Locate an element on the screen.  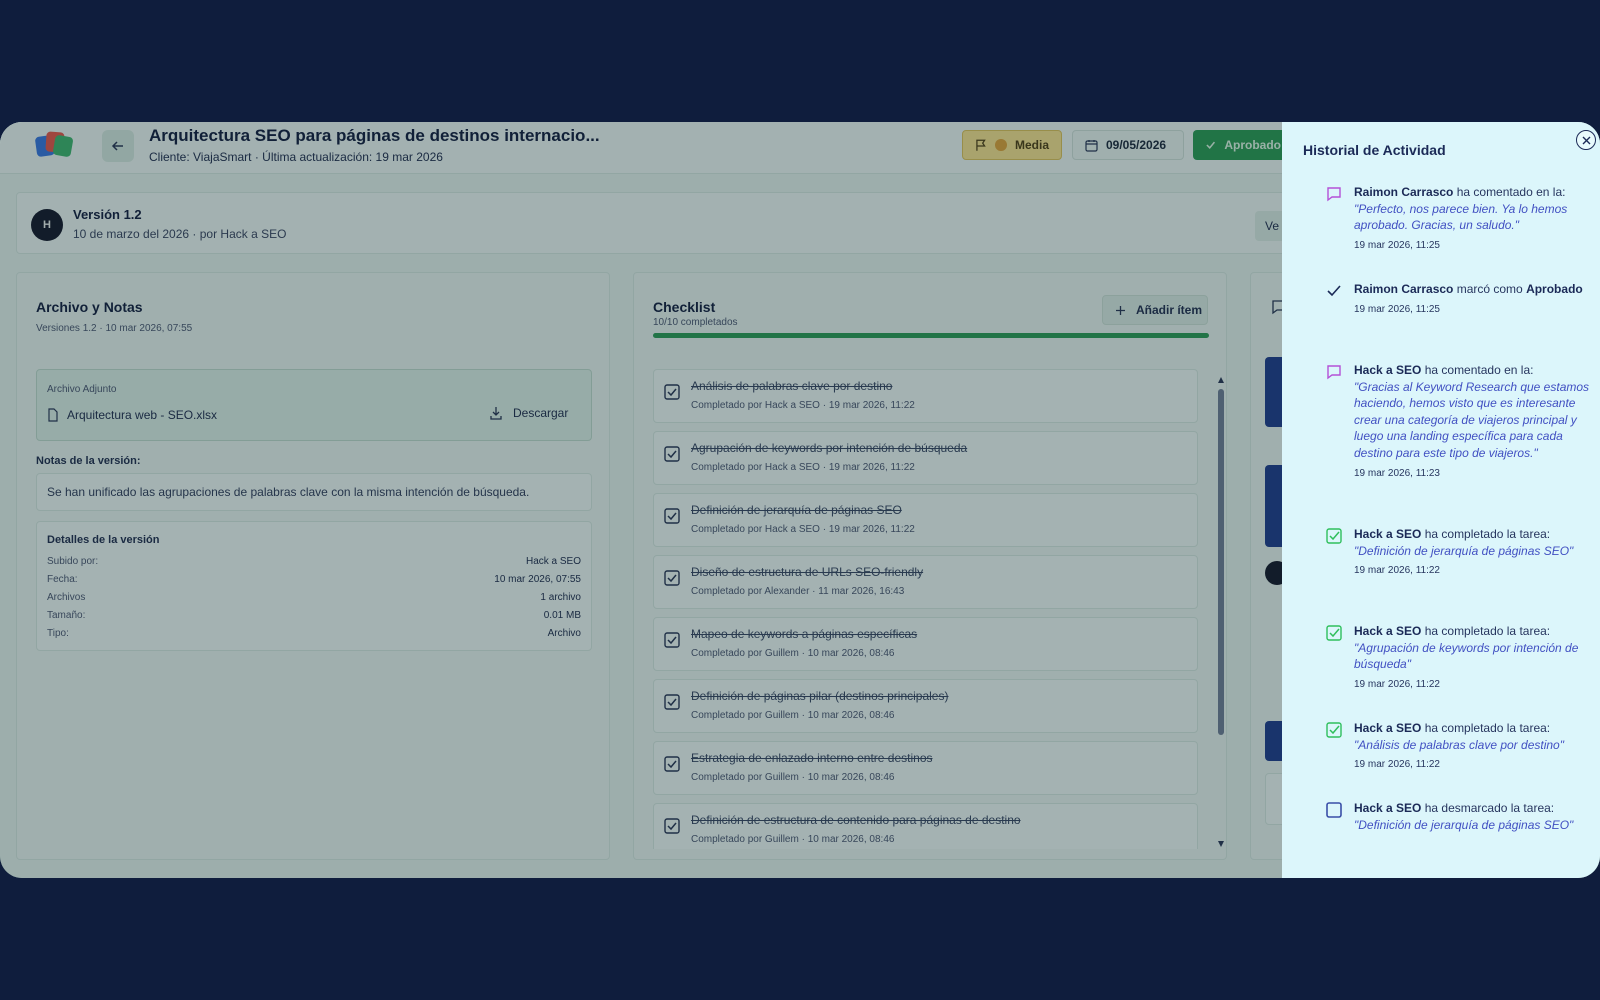
activity-quote: "Análisis de palabras clave por destino" is located at coordinates (1459, 744).